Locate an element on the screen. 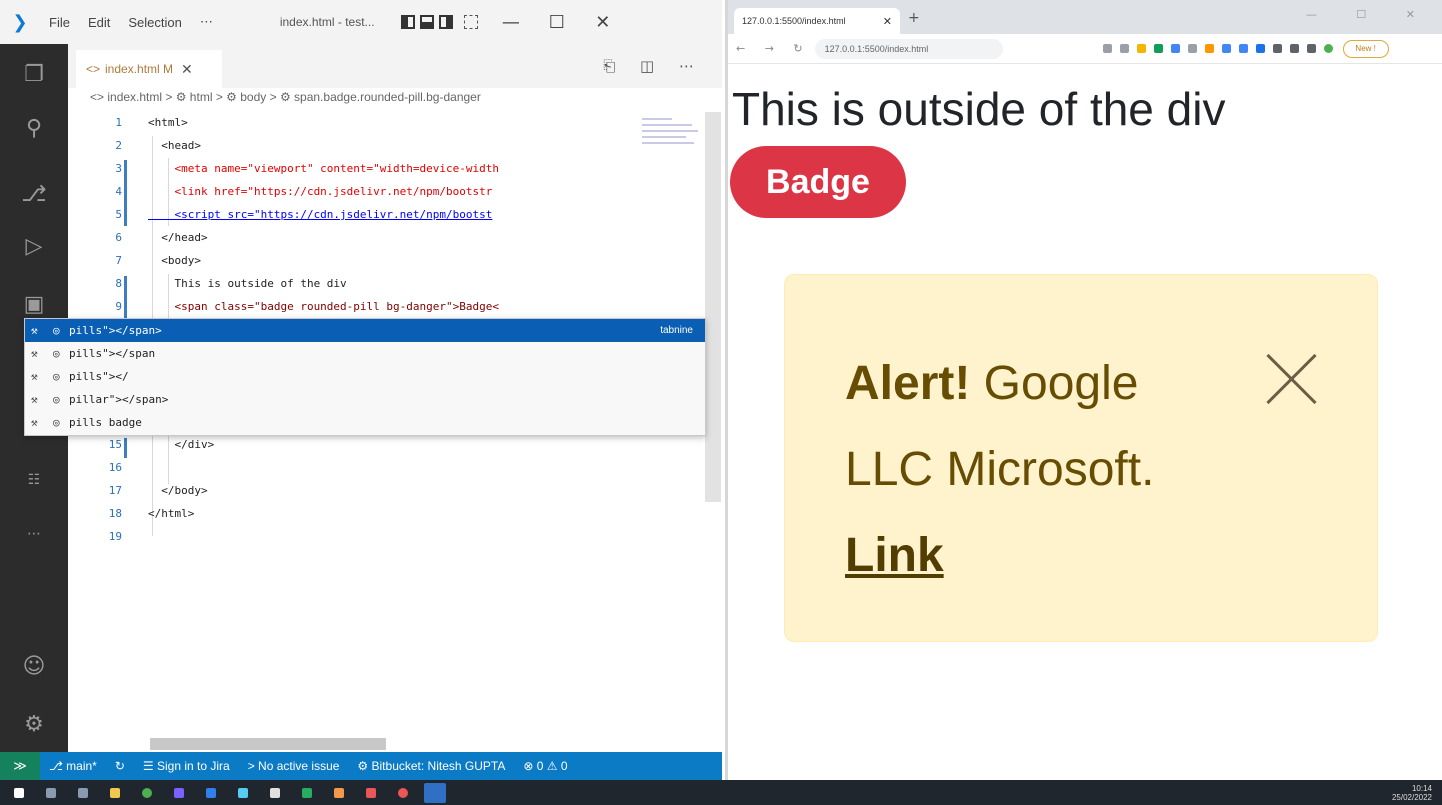 Image resolution: width=1442 pixels, height=805 pixels. file-explorer-icon is located at coordinates (115, 792).